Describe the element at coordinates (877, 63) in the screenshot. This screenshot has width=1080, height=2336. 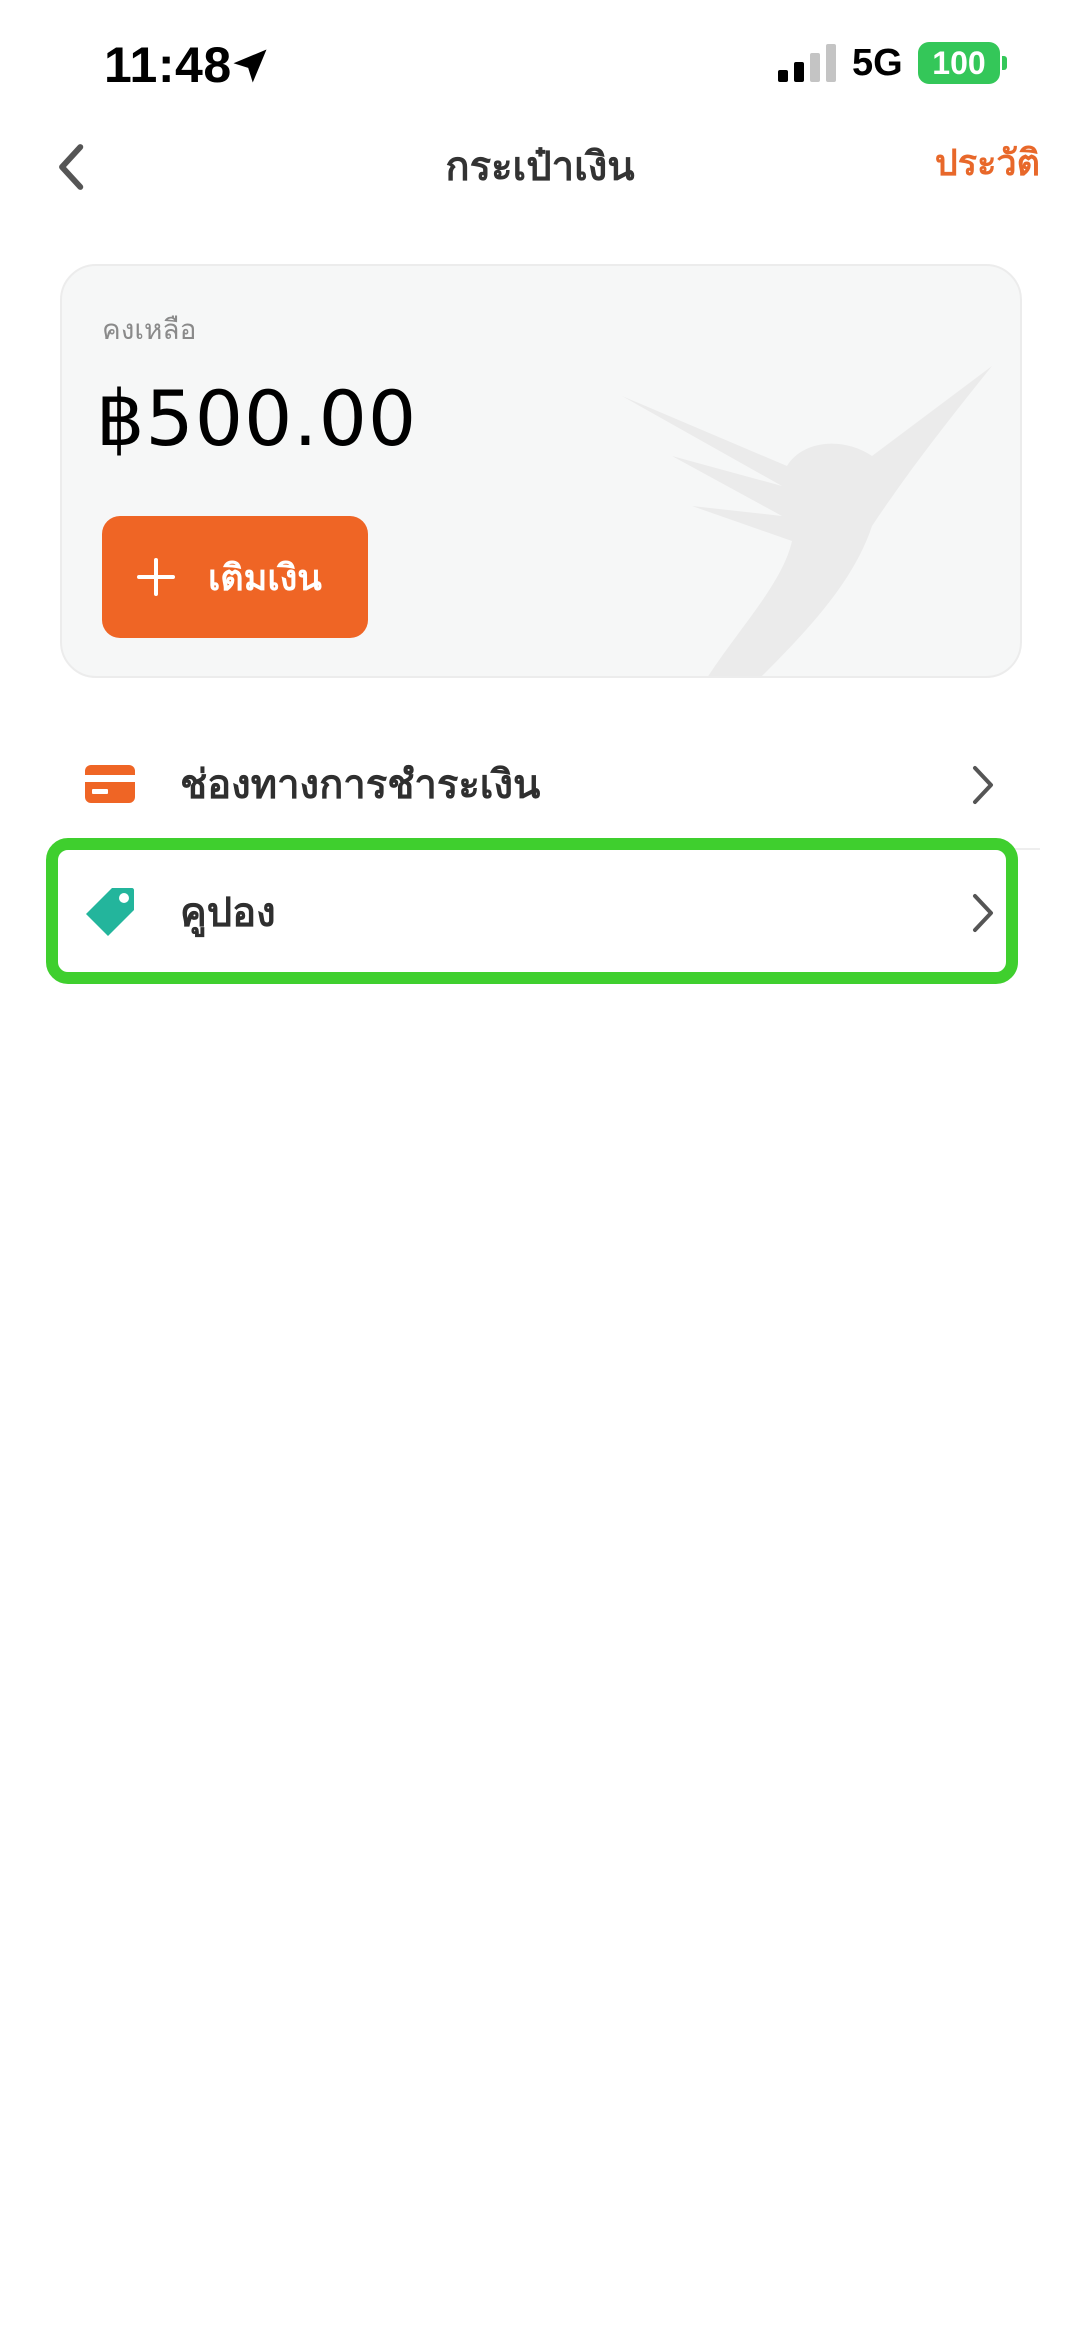
I see `network-label: 5G` at that location.